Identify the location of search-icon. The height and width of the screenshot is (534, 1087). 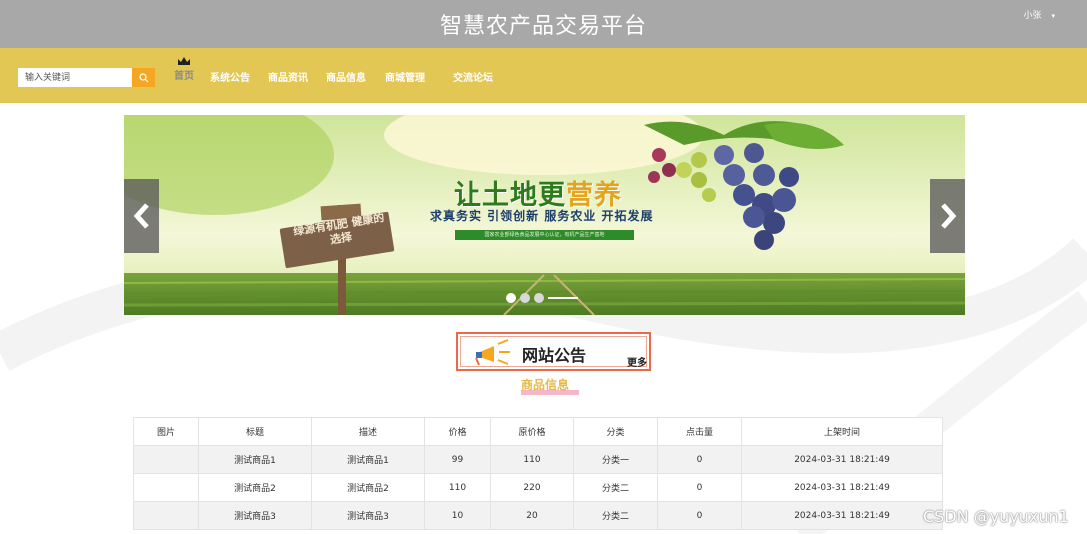
(143, 77).